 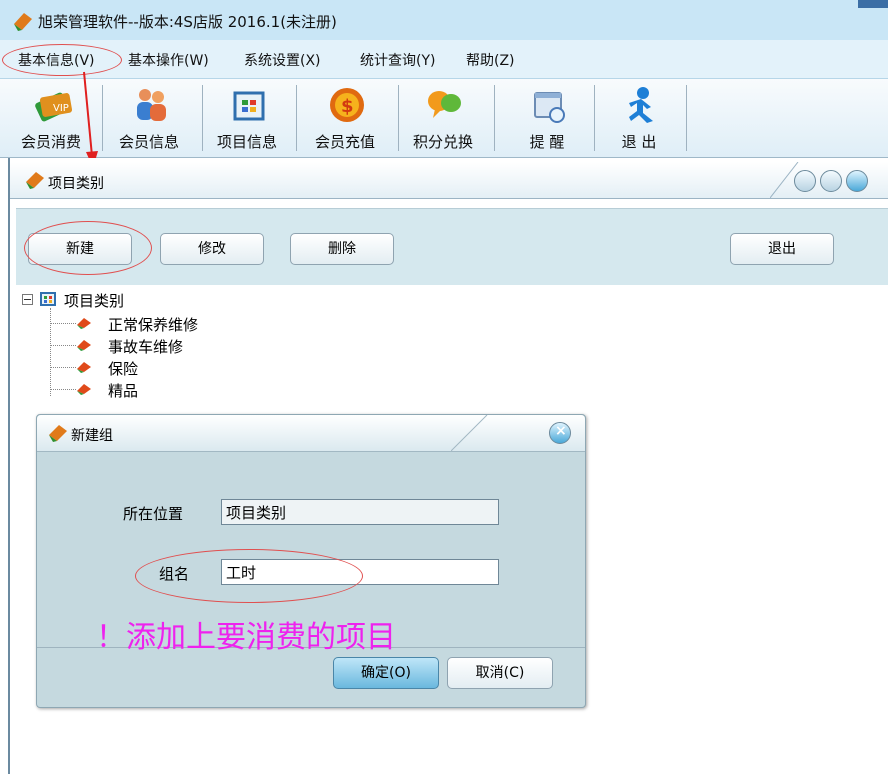 What do you see at coordinates (449, 180) in the screenshot?
I see `doc-window-title-bar: 项目类别` at bounding box center [449, 180].